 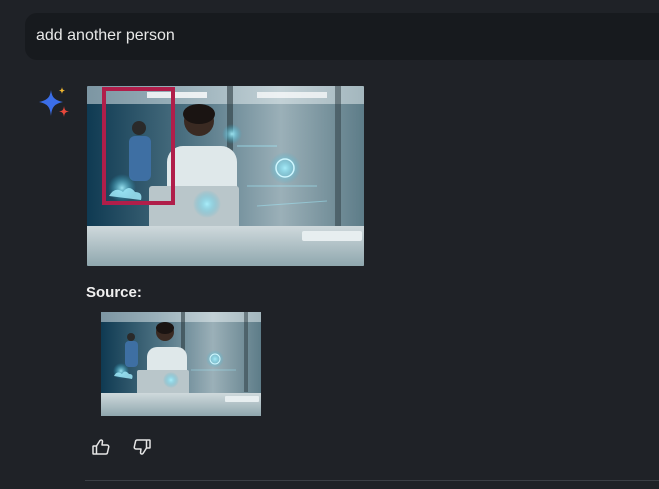 What do you see at coordinates (372, 480) in the screenshot?
I see `divider` at bounding box center [372, 480].